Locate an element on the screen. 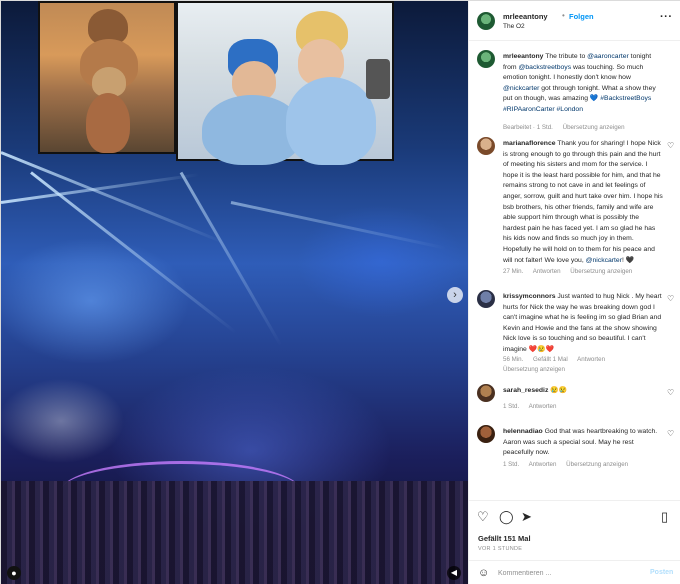 The width and height of the screenshot is (680, 584). mention-nickcarter: @nickcarter is located at coordinates (521, 88).